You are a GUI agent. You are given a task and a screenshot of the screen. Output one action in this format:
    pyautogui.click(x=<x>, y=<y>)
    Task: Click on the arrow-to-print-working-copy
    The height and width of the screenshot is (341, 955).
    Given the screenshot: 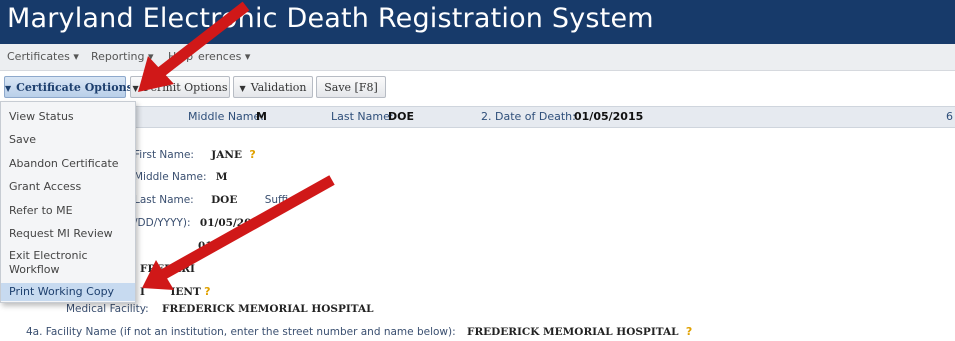 What is the action you would take?
    pyautogui.click(x=238, y=232)
    